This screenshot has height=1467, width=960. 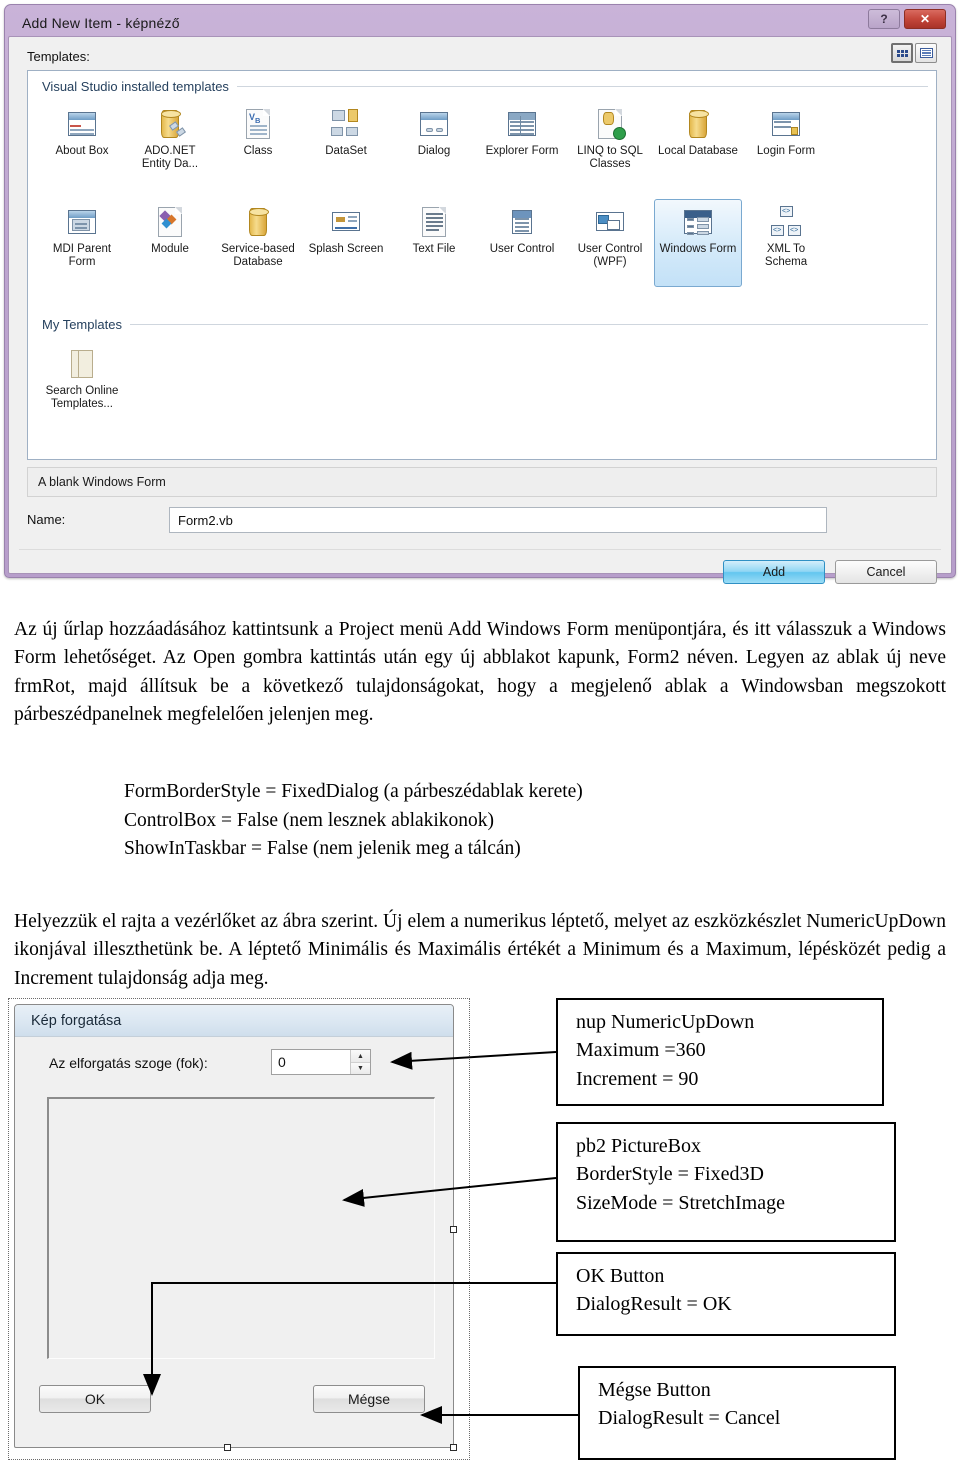 What do you see at coordinates (258, 151) in the screenshot?
I see `template-label: Class` at bounding box center [258, 151].